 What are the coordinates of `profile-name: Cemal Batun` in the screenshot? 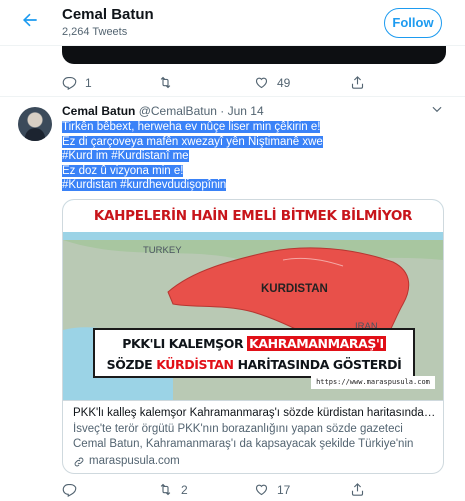 It's located at (108, 14).